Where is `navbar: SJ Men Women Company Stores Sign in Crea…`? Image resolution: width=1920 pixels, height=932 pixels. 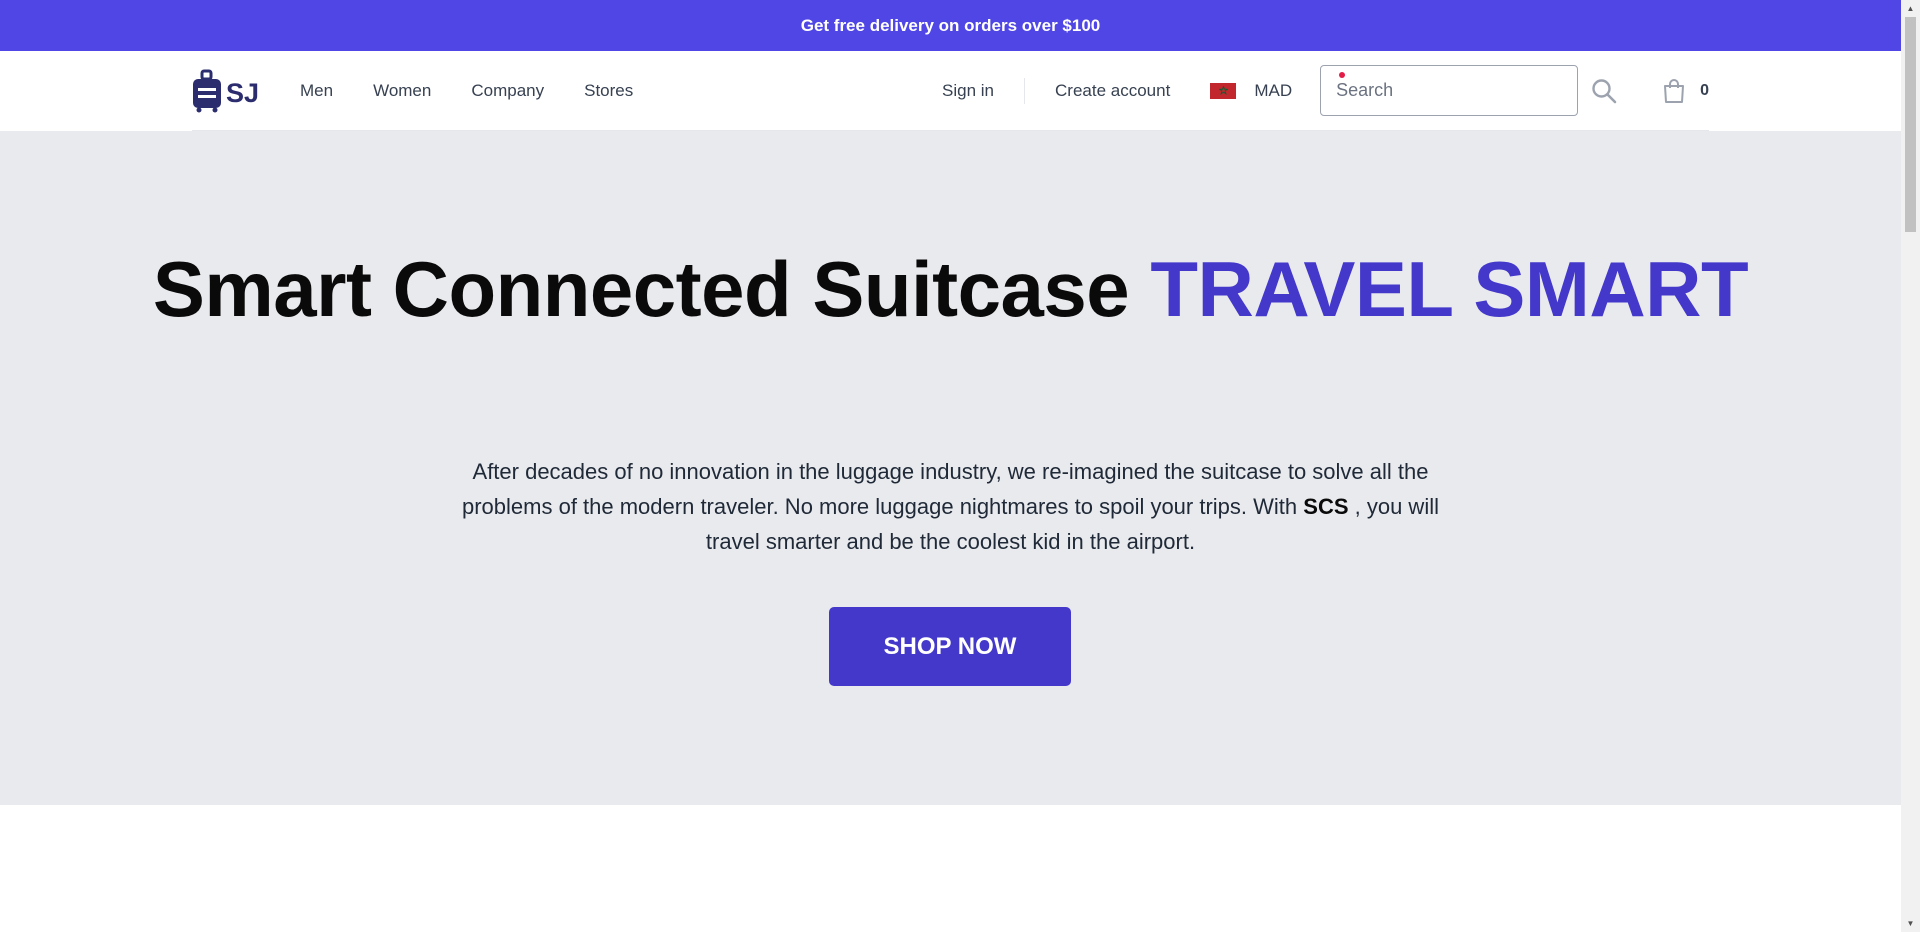 navbar: SJ Men Women Company Stores Sign in Crea… is located at coordinates (950, 91).